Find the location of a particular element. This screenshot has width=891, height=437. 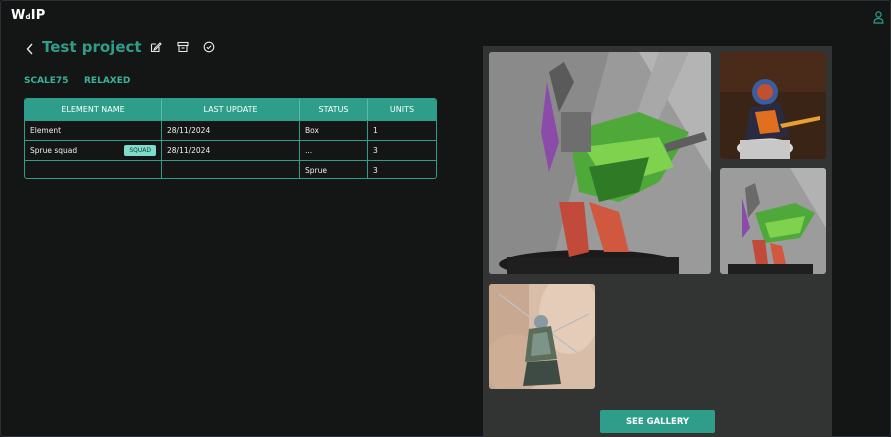

page-title: Test project is located at coordinates (92, 47).